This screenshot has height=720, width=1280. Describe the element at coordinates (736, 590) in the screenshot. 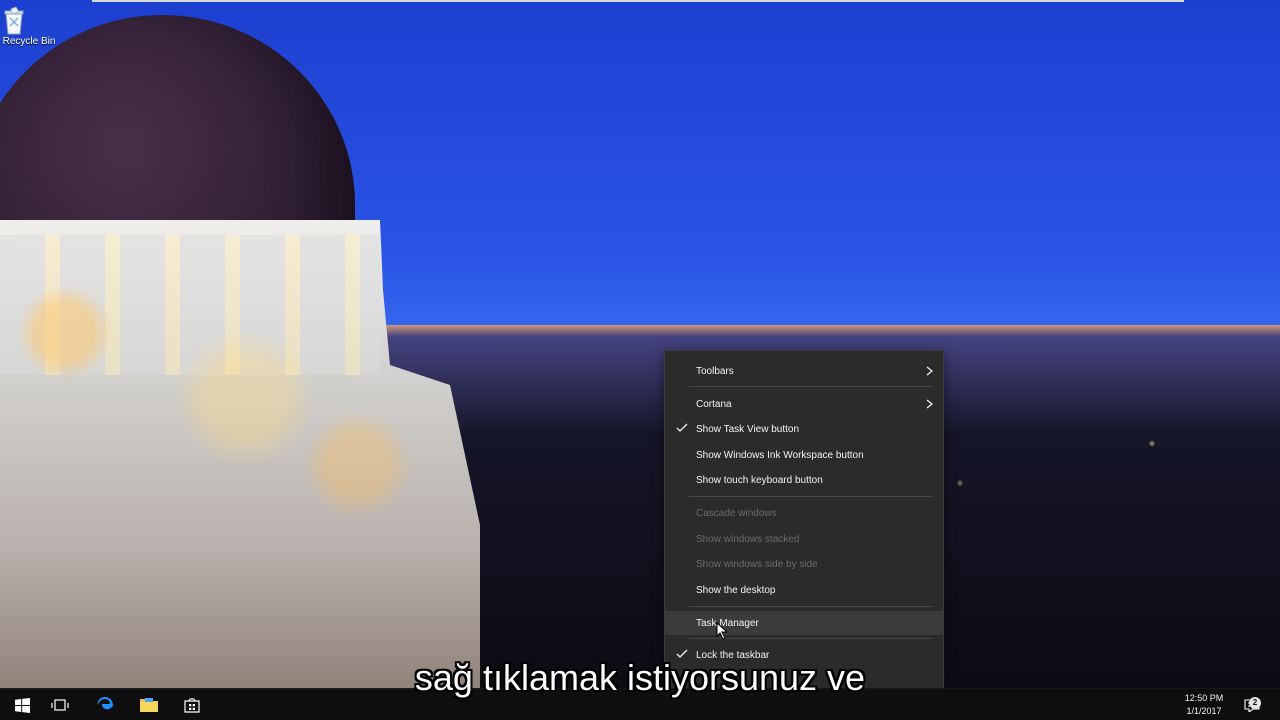

I see `menu-item-label: Show the desktop` at that location.